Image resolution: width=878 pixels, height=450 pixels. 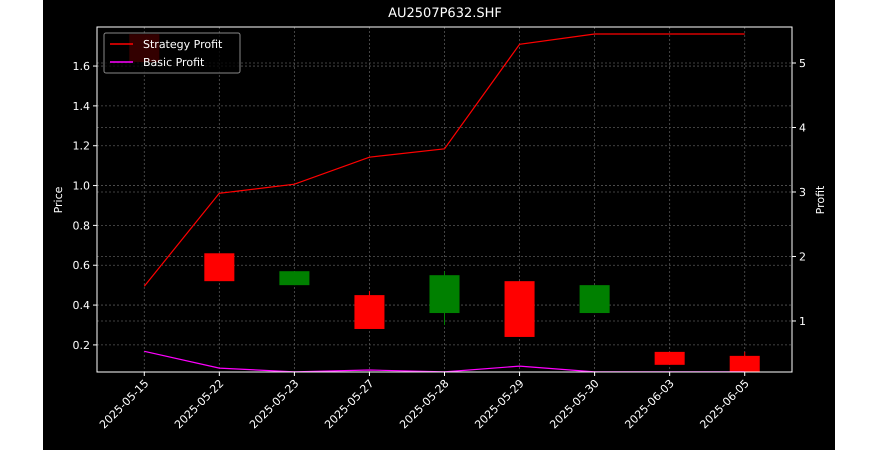 What do you see at coordinates (81, 186) in the screenshot?
I see `tick-label: 1.0` at bounding box center [81, 186].